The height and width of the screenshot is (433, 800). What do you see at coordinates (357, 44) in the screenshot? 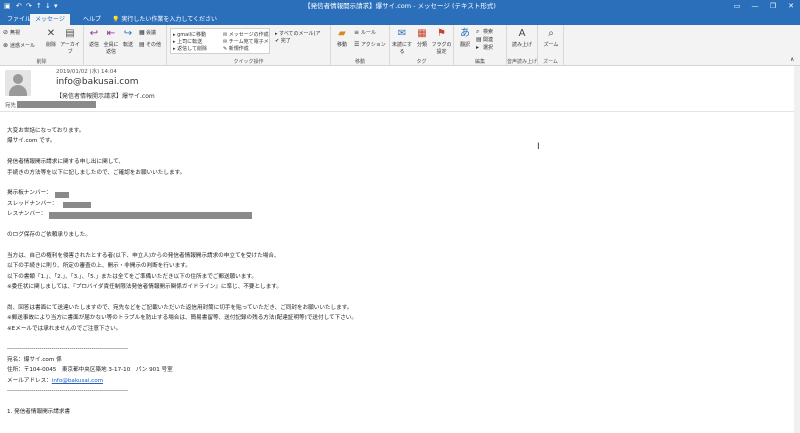
I see `actions-icon: ☰` at bounding box center [357, 44].